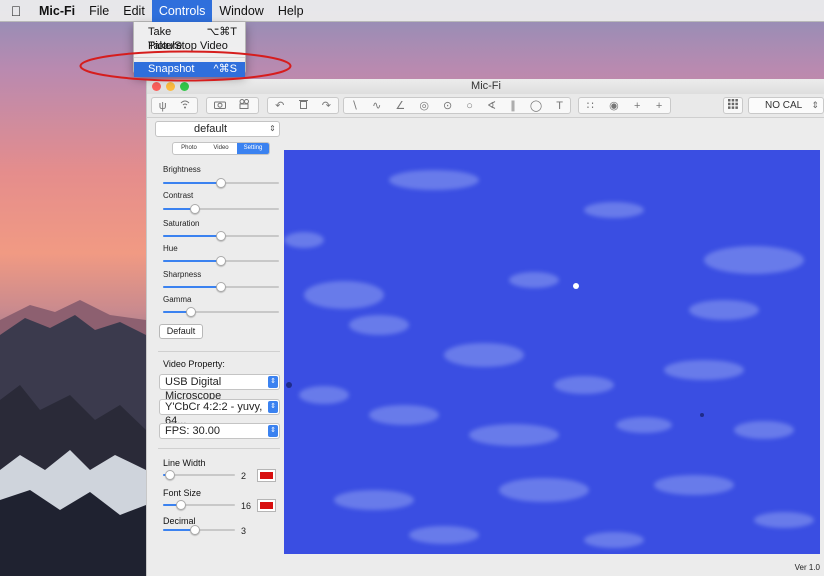  I want to click on slider-sharpness, so click(221, 287).